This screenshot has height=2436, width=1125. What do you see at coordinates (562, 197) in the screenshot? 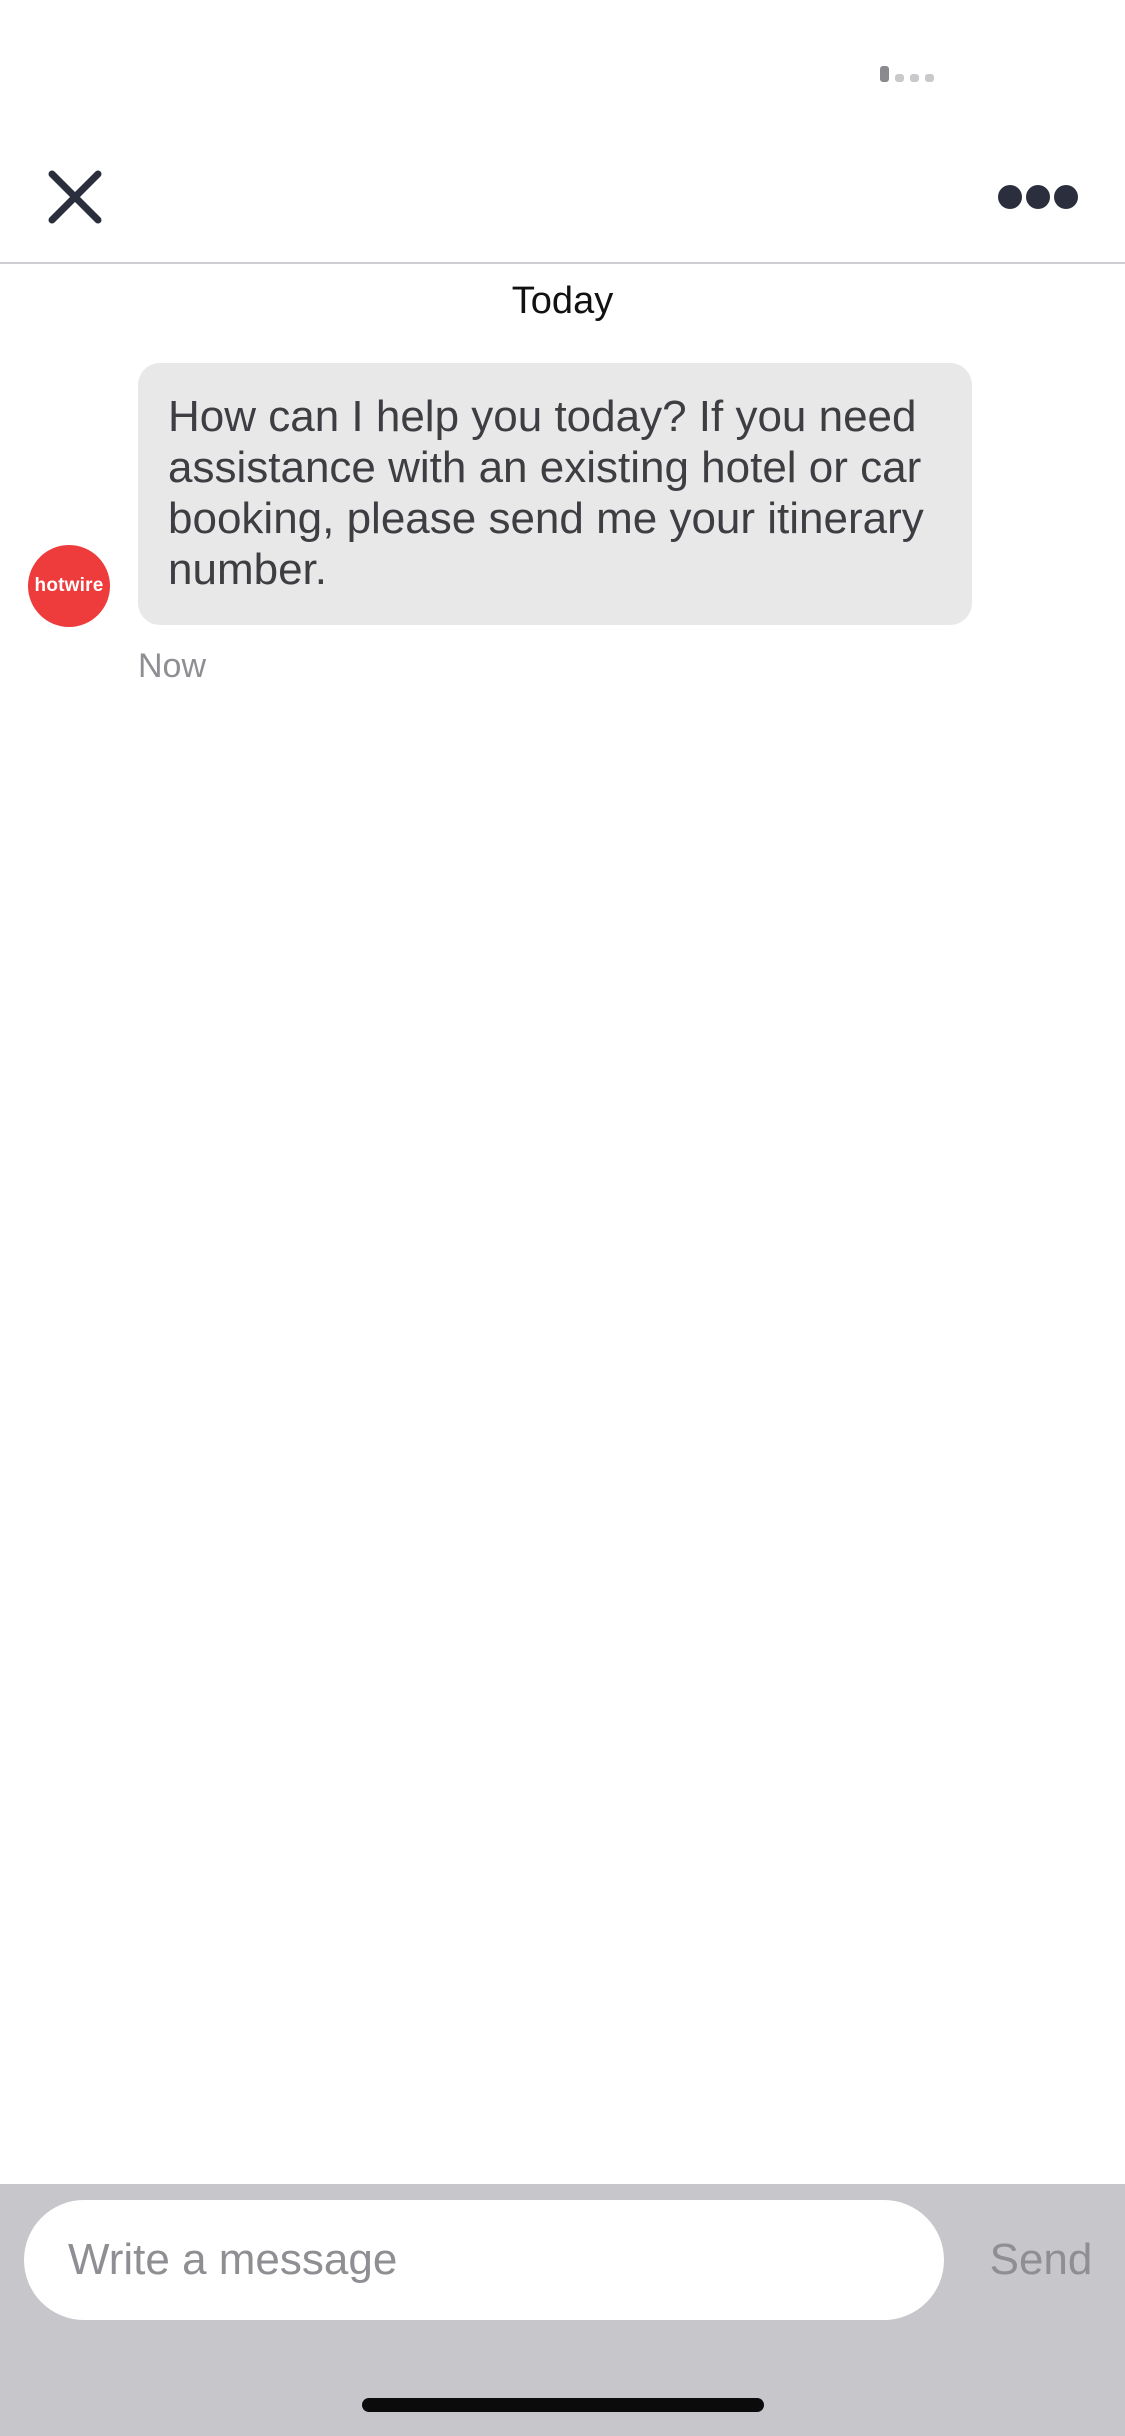
I see `nav-bar` at bounding box center [562, 197].